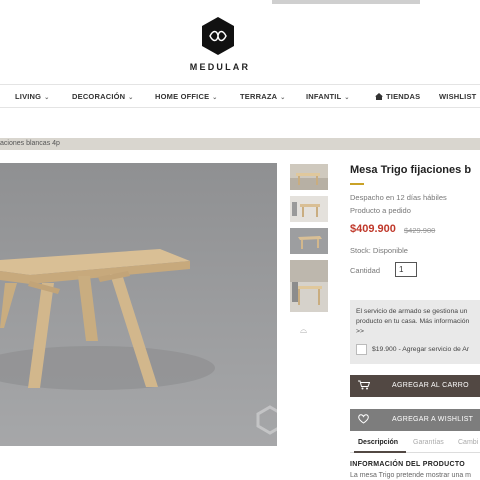 Image resolution: width=480 pixels, height=480 pixels. Describe the element at coordinates (411, 170) in the screenshot. I see `product-title: Mesa Trigo fijaciones b` at that location.